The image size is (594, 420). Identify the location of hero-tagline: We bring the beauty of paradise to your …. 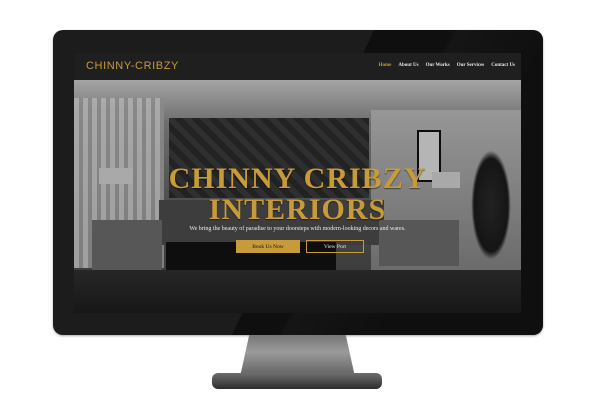
(297, 229).